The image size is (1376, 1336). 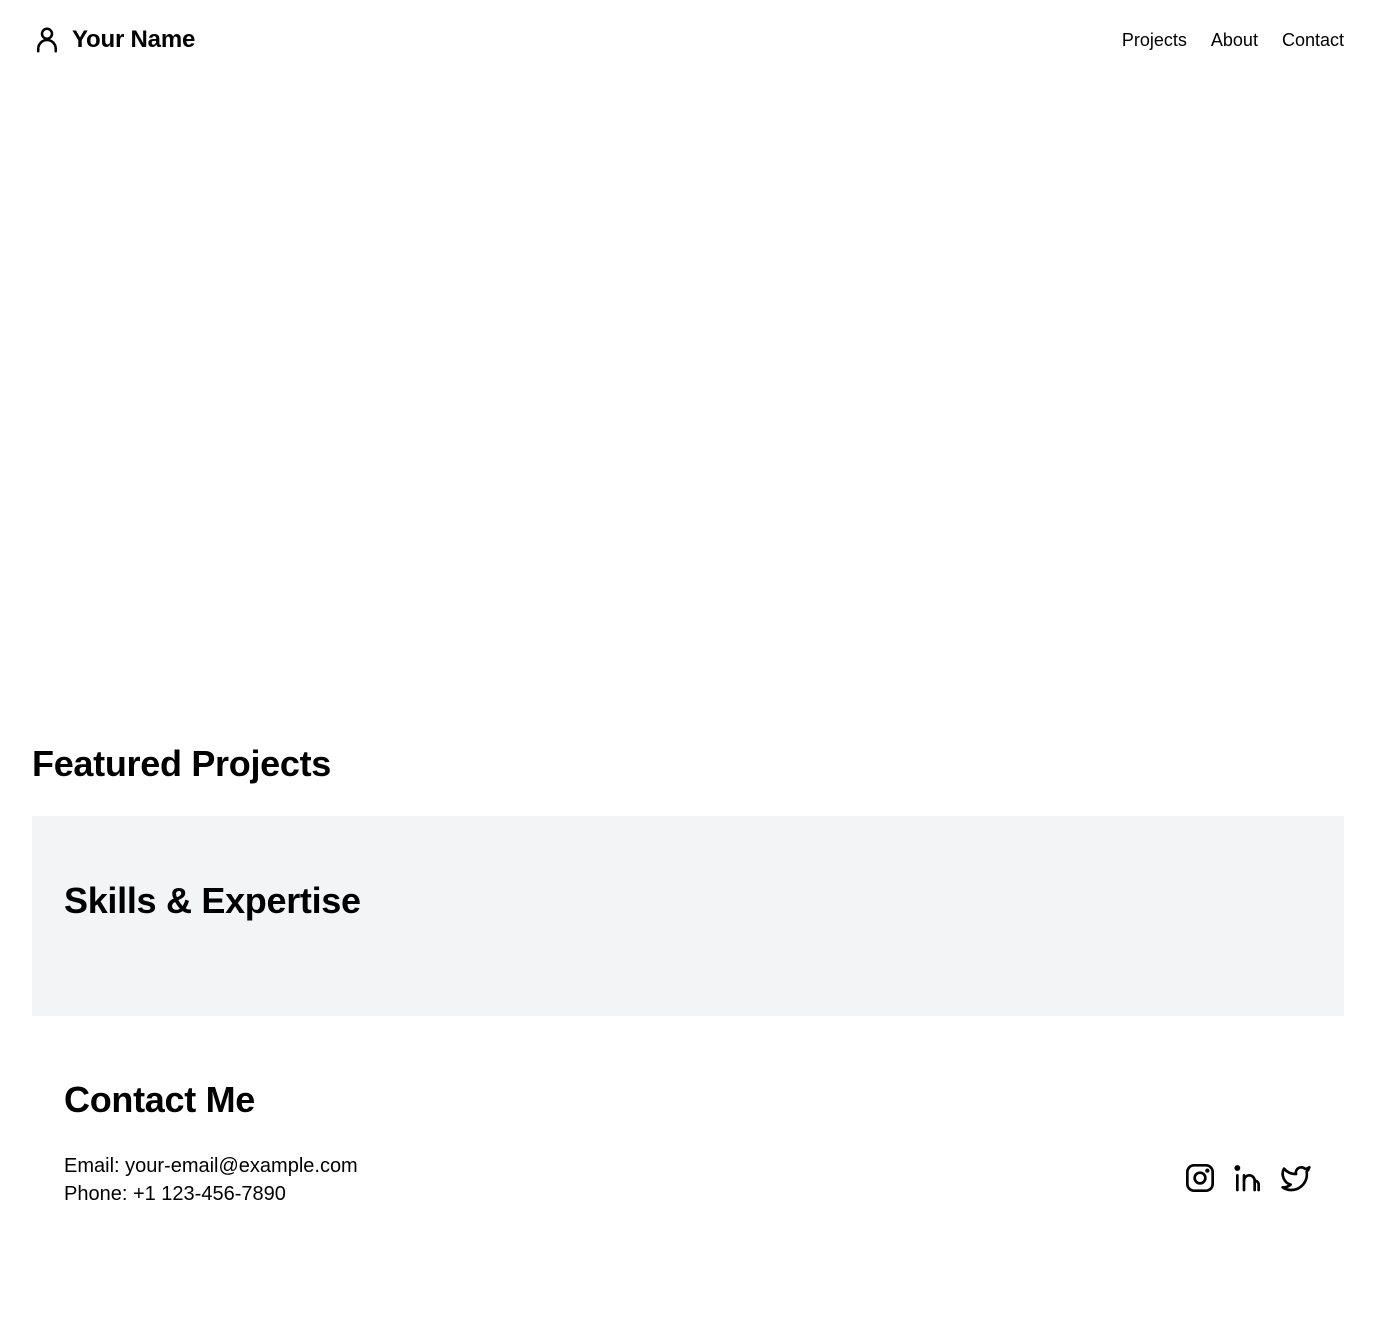 I want to click on main-nav: Projects About Contact, so click(x=1233, y=40).